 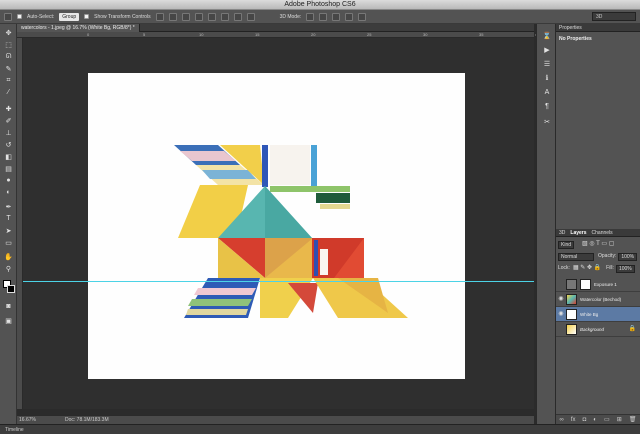 What do you see at coordinates (278, 281) in the screenshot?
I see `horizontal-guide` at bounding box center [278, 281].